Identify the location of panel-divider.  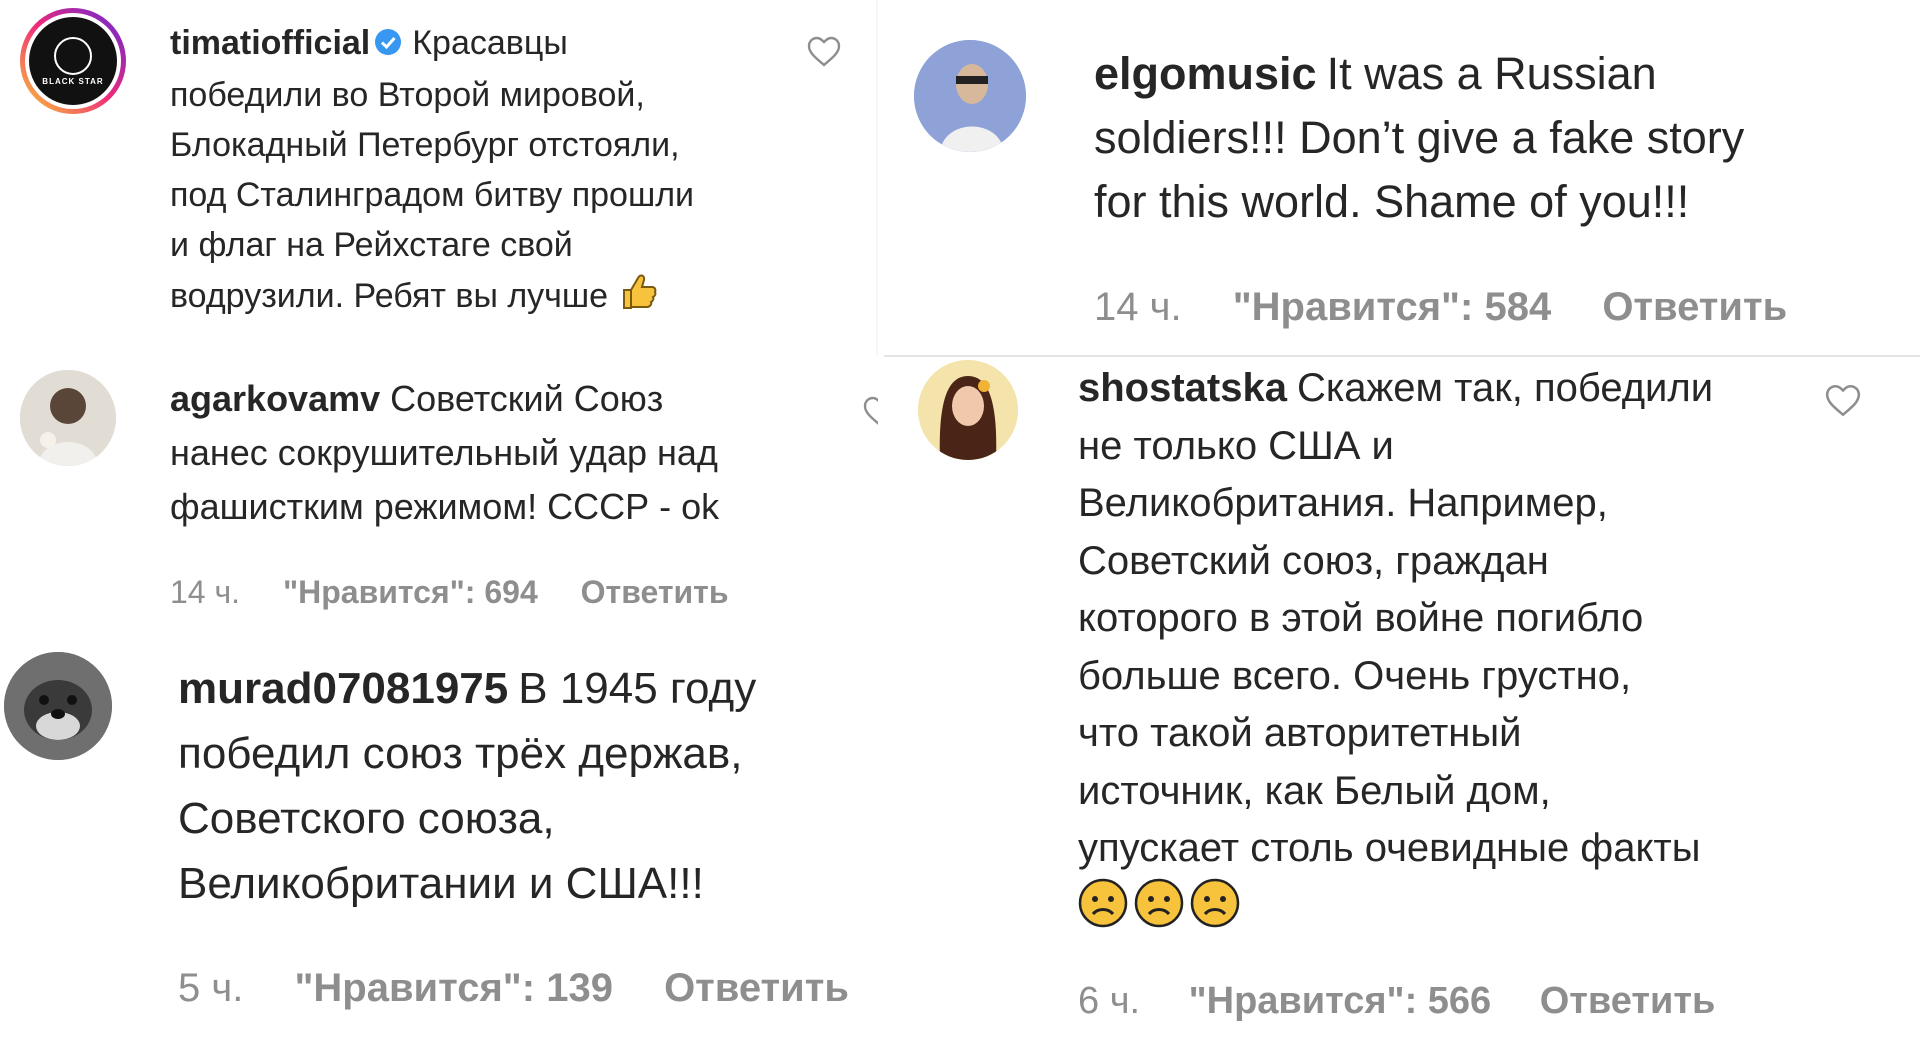
(877, 177).